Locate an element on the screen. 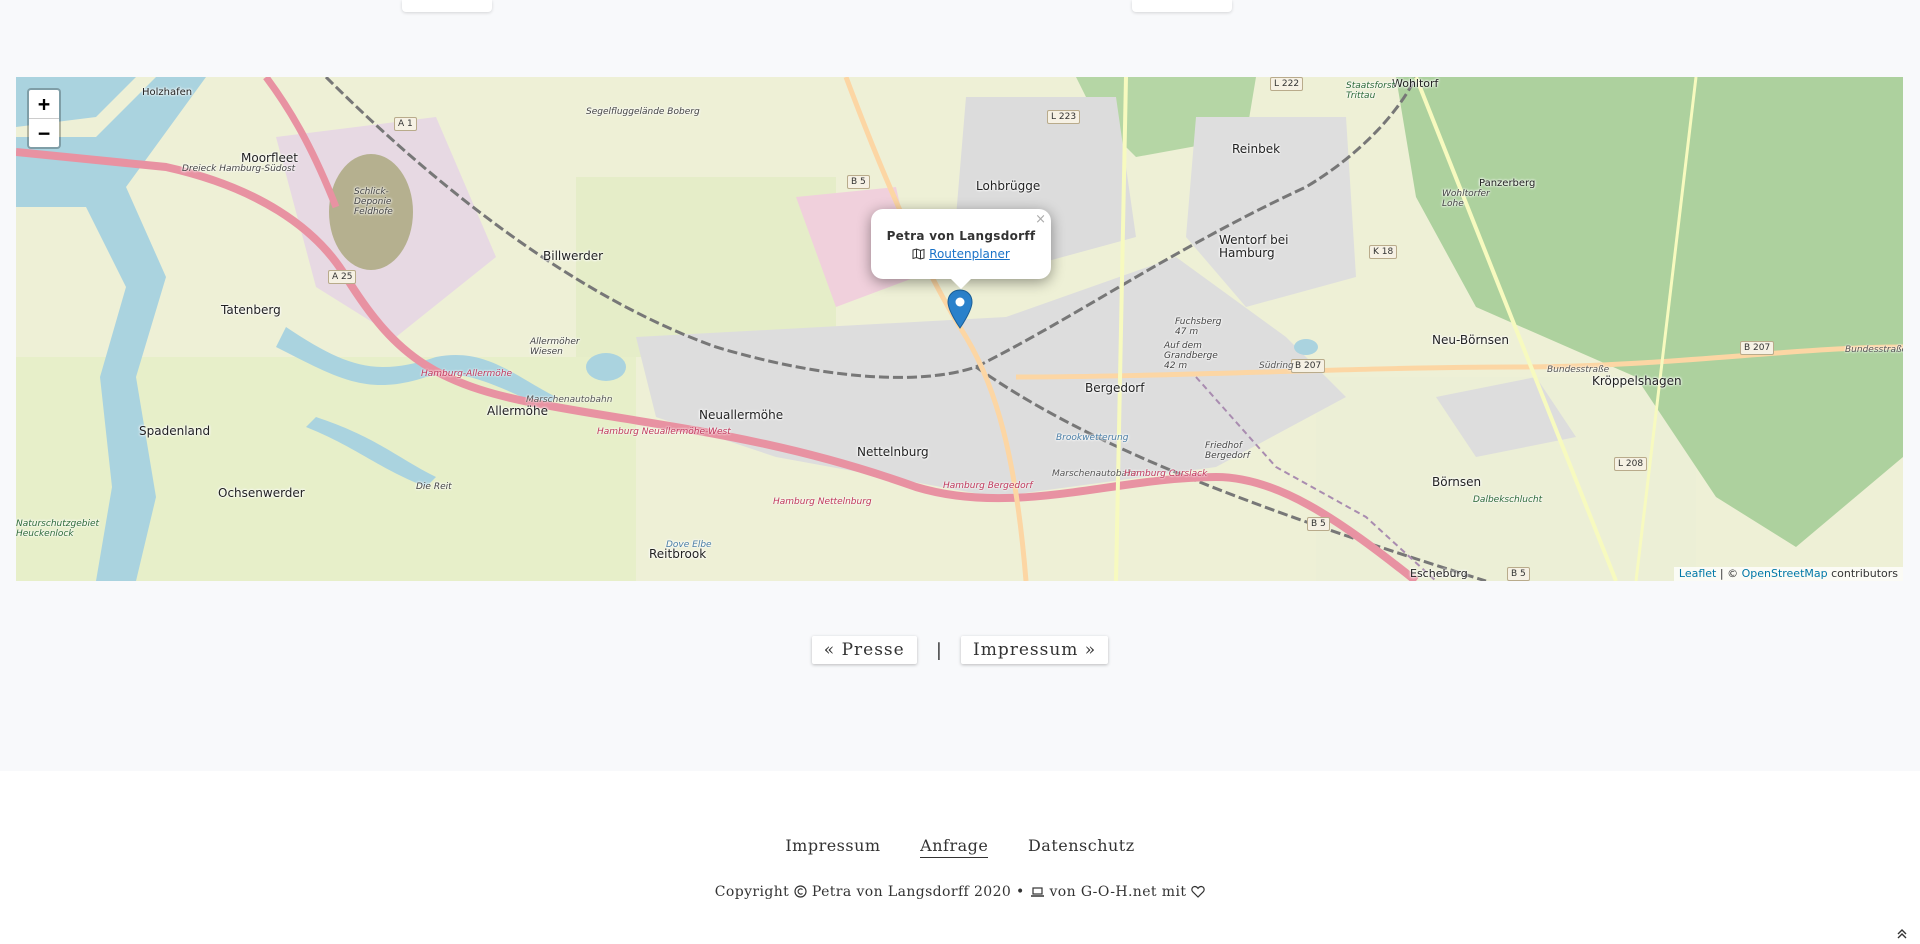 The image size is (1920, 944). leaflet-link: Leaflet is located at coordinates (1697, 573).